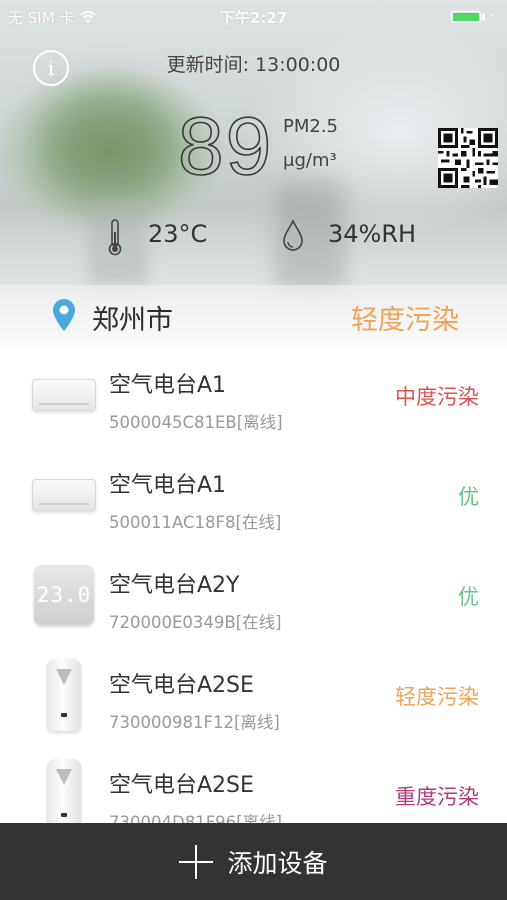 The height and width of the screenshot is (900, 507). What do you see at coordinates (466, 17) in the screenshot?
I see `battery-icon` at bounding box center [466, 17].